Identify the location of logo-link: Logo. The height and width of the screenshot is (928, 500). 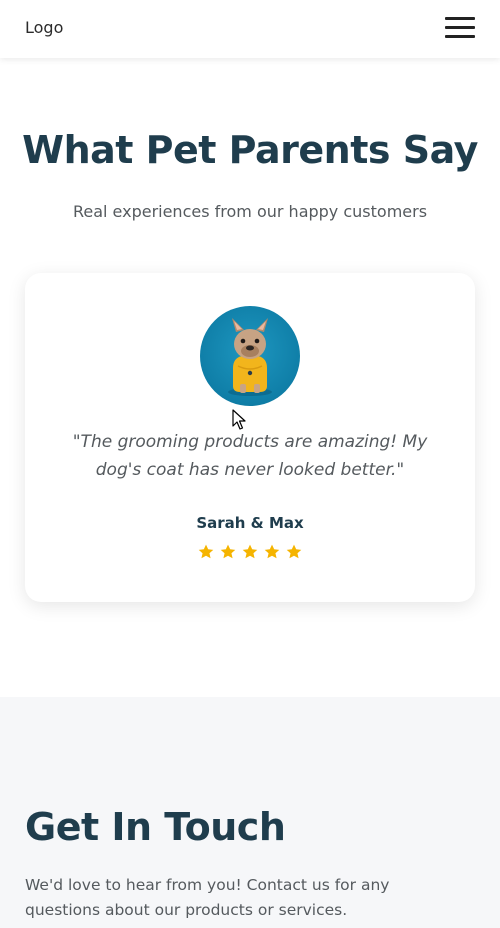
(44, 28).